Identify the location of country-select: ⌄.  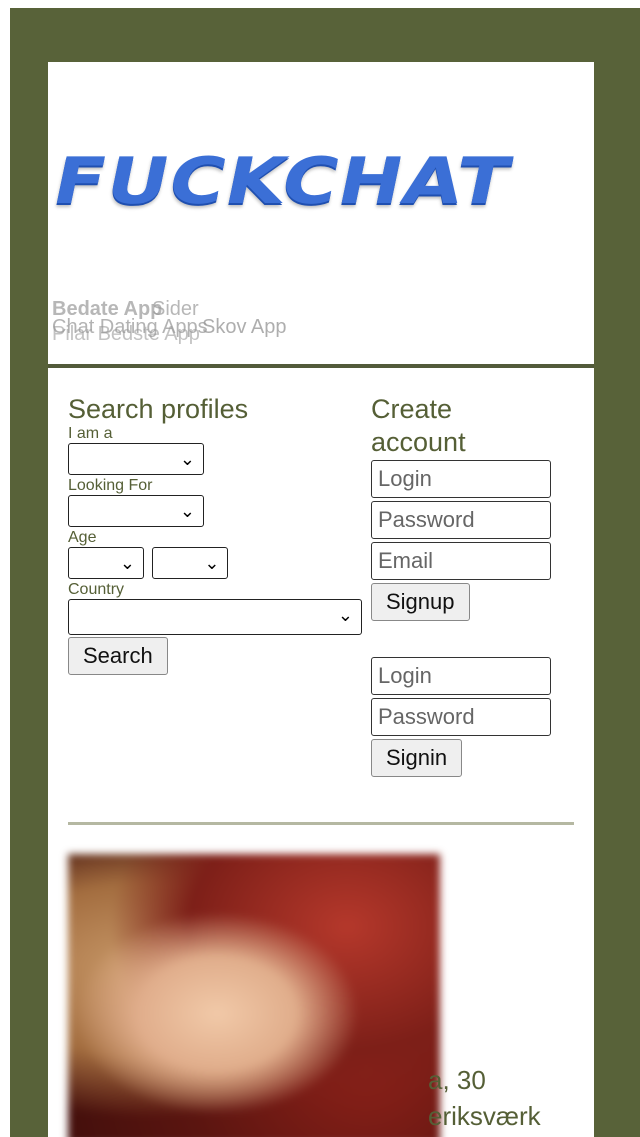
(215, 617).